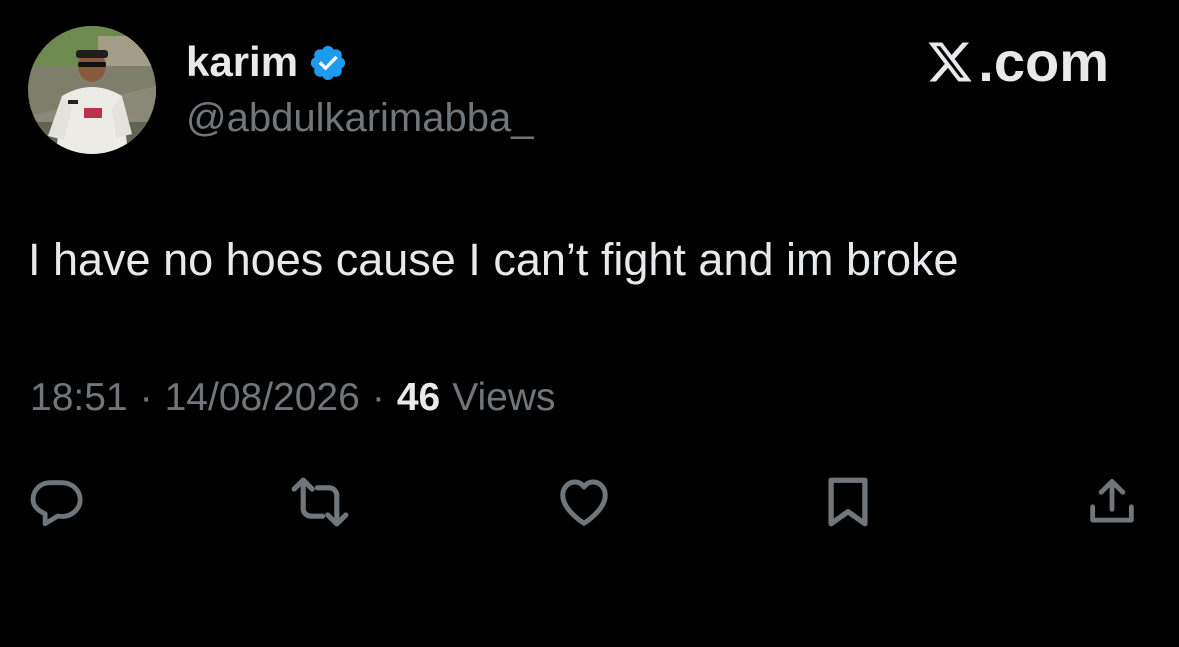  I want to click on author-handle: @abdulkarimabba_, so click(359, 118).